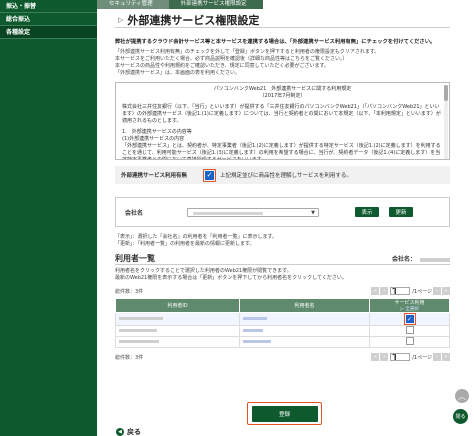 This screenshot has width=474, height=436. What do you see at coordinates (282, 96) in the screenshot?
I see `terms-date: （2017年7月制定）` at bounding box center [282, 96].